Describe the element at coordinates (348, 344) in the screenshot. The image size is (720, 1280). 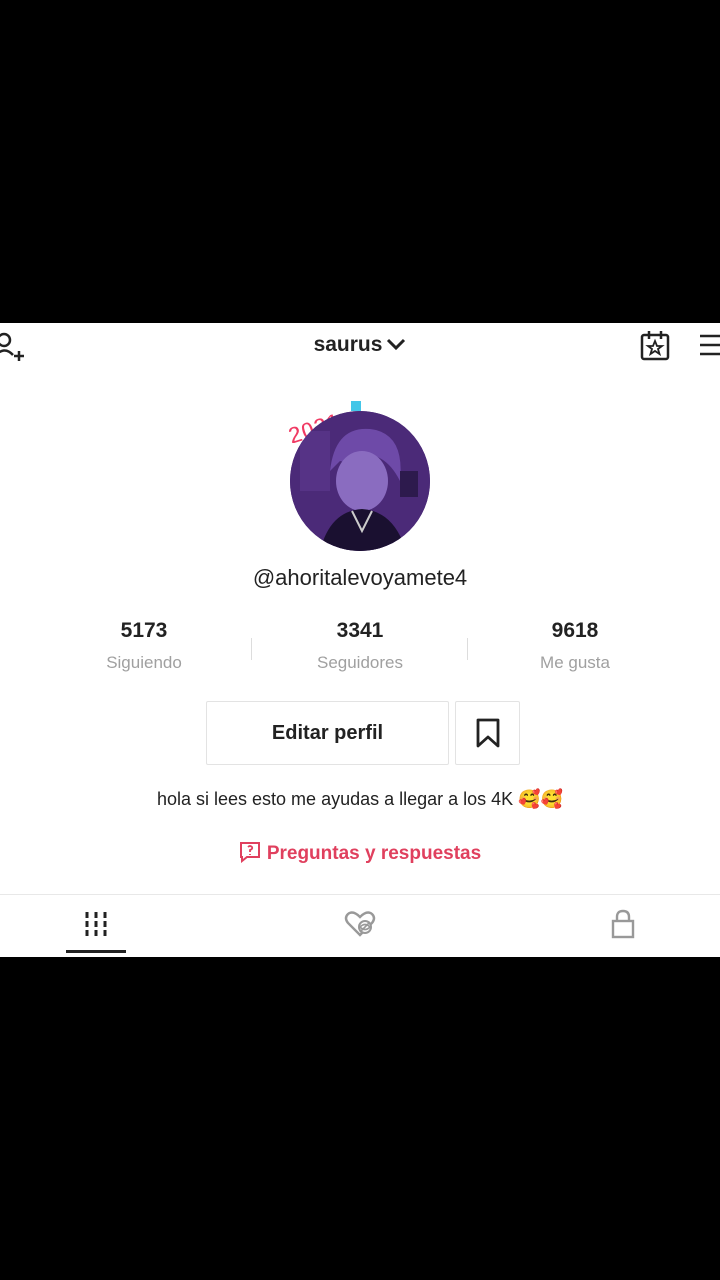
I see `account-name: saurus` at that location.